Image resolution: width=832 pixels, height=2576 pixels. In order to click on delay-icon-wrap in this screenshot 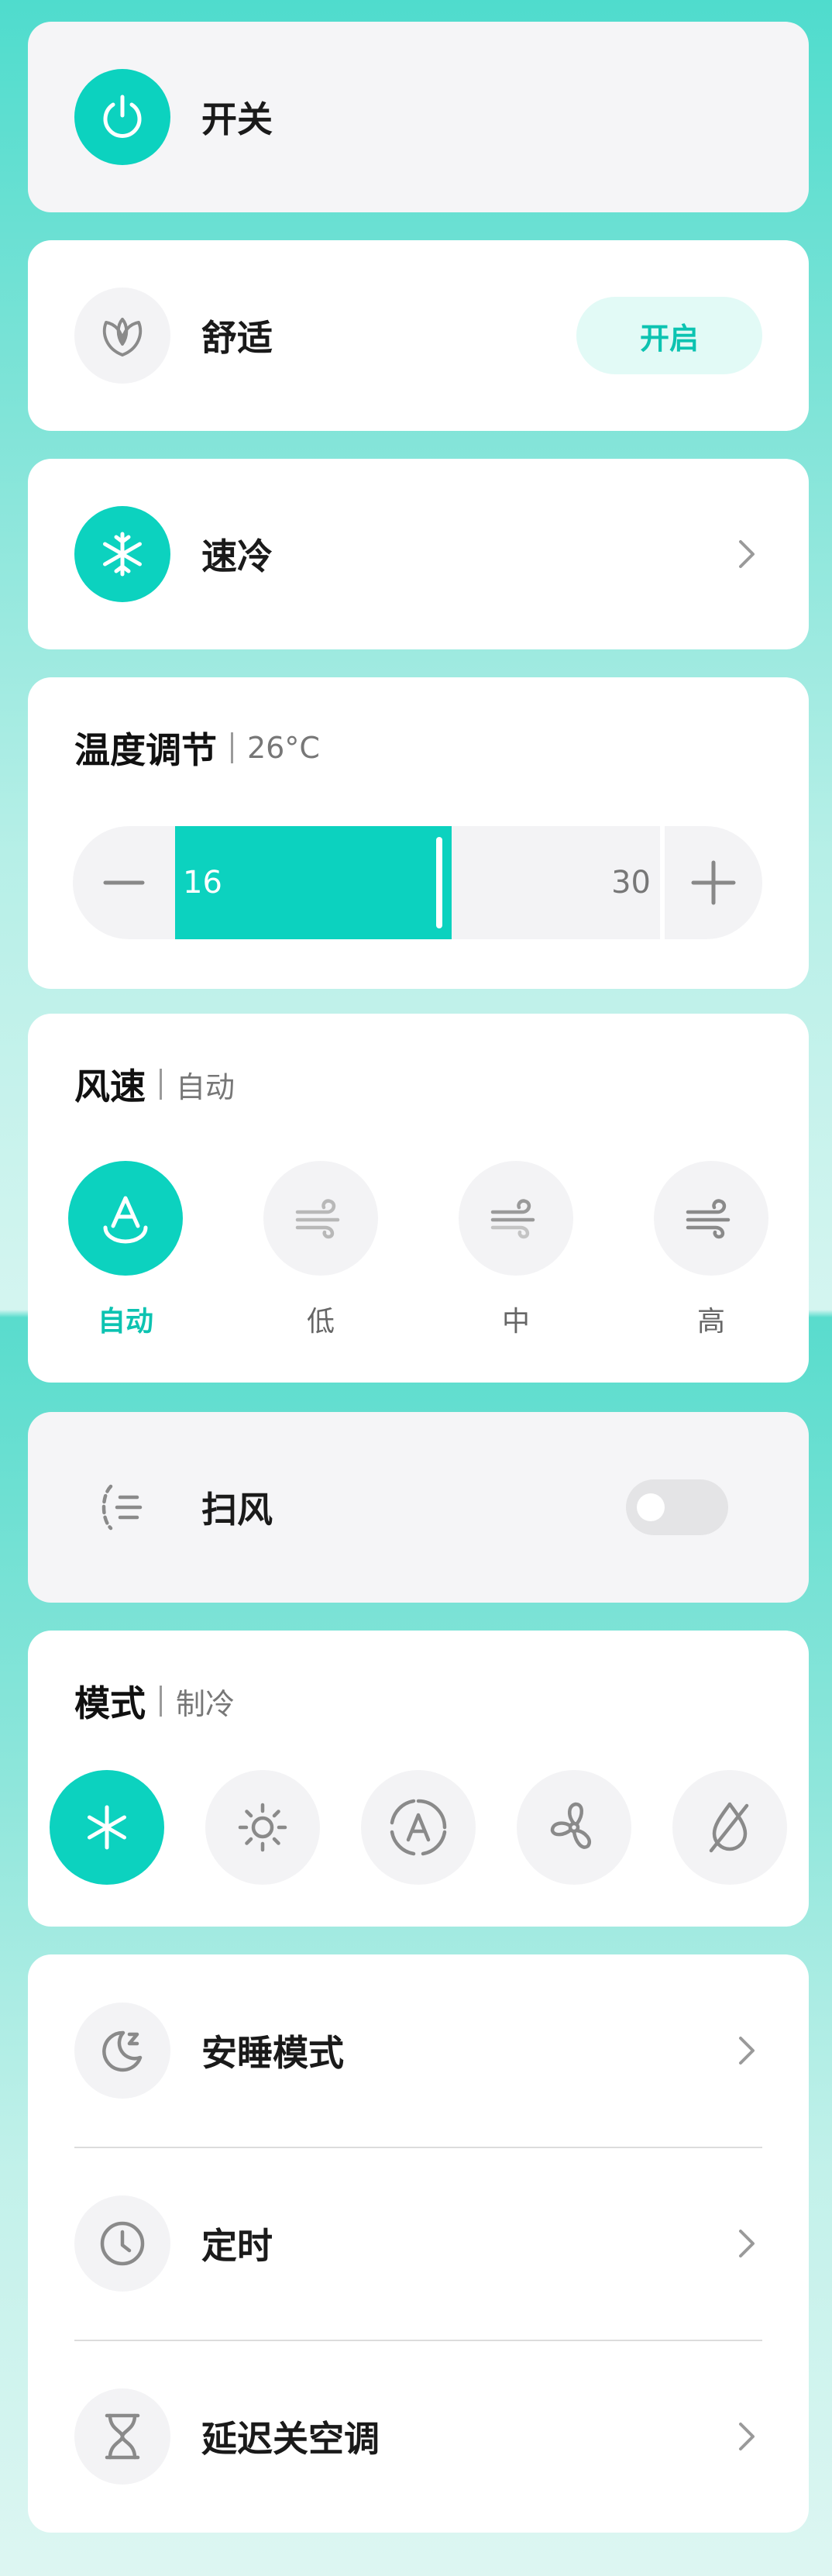, I will do `click(122, 2436)`.